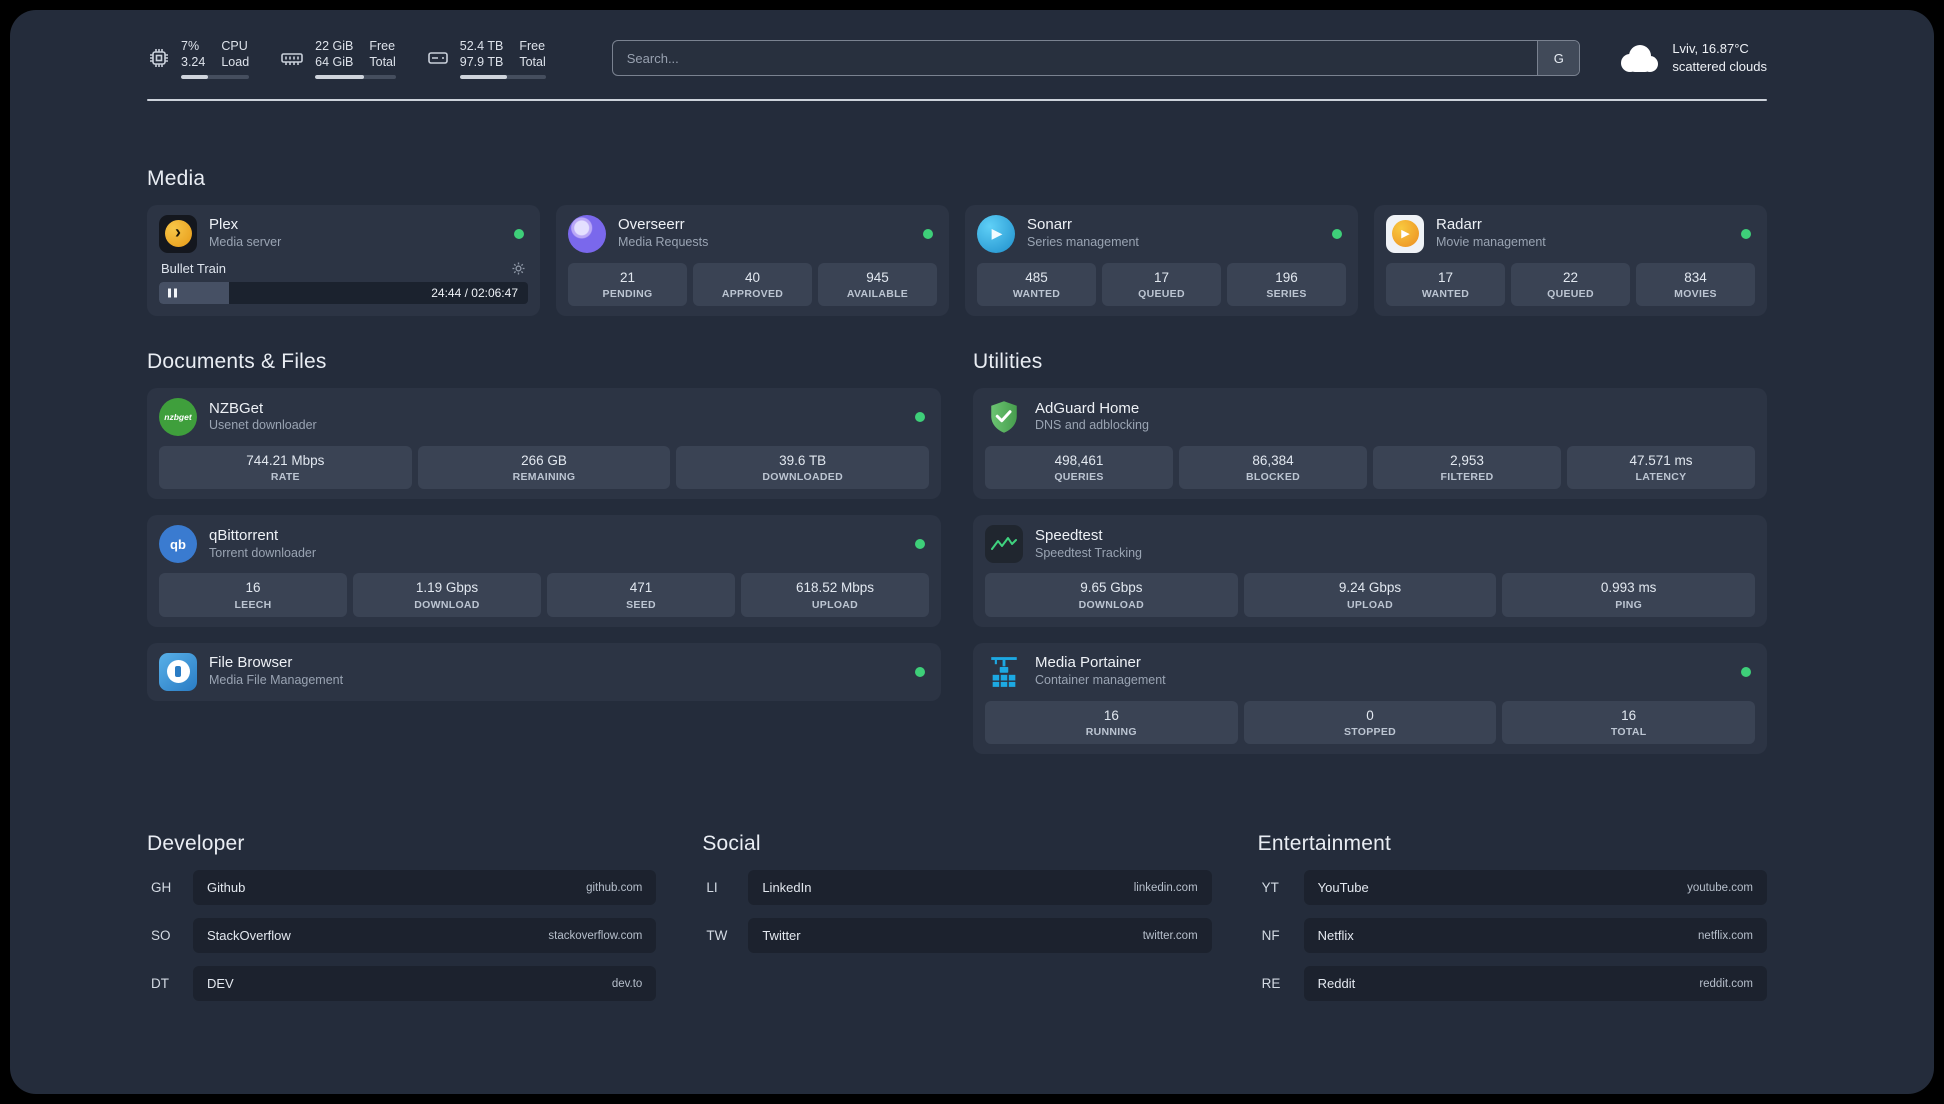  I want to click on media-section-title: Media, so click(176, 178).